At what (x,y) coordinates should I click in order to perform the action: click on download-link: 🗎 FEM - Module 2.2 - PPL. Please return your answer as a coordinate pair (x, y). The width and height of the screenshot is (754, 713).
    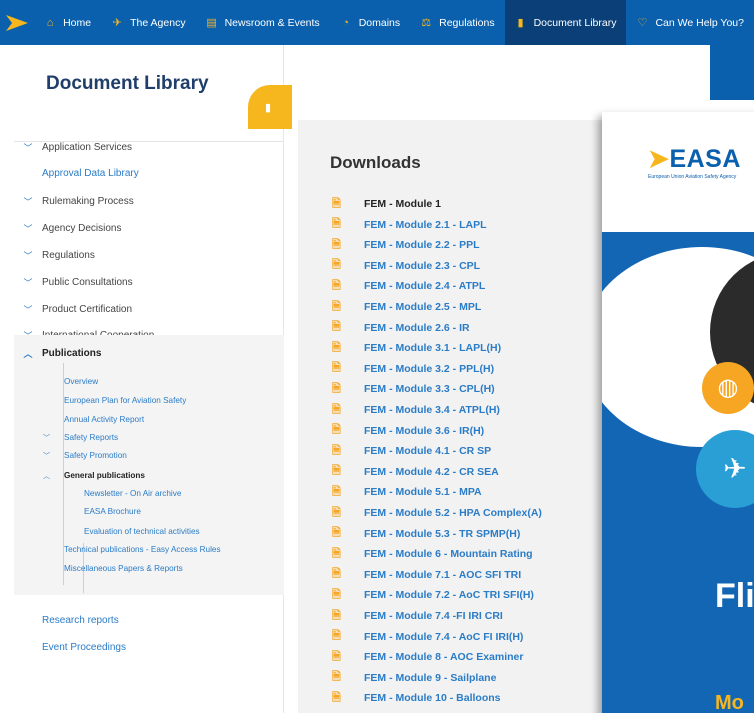
    Looking at the image, I should click on (406, 245).